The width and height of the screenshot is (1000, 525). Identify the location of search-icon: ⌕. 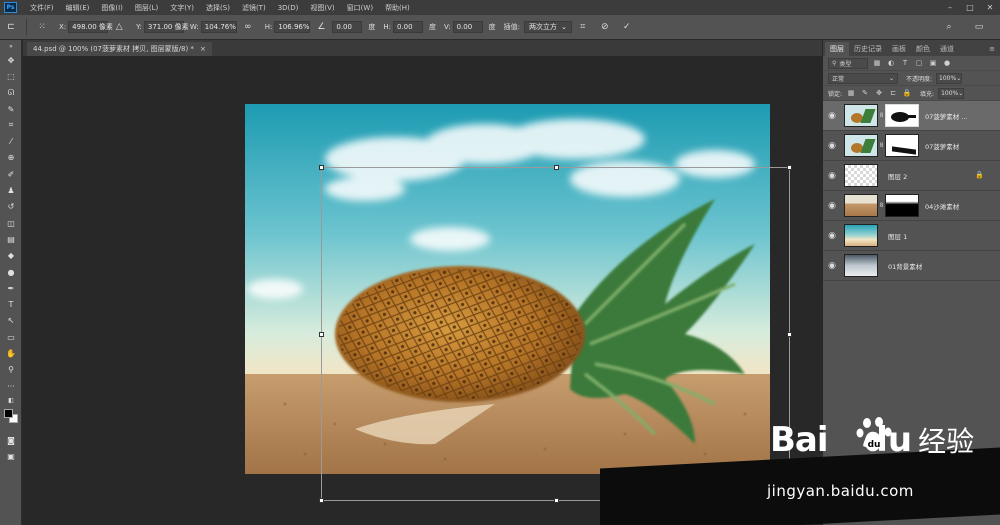
(949, 27).